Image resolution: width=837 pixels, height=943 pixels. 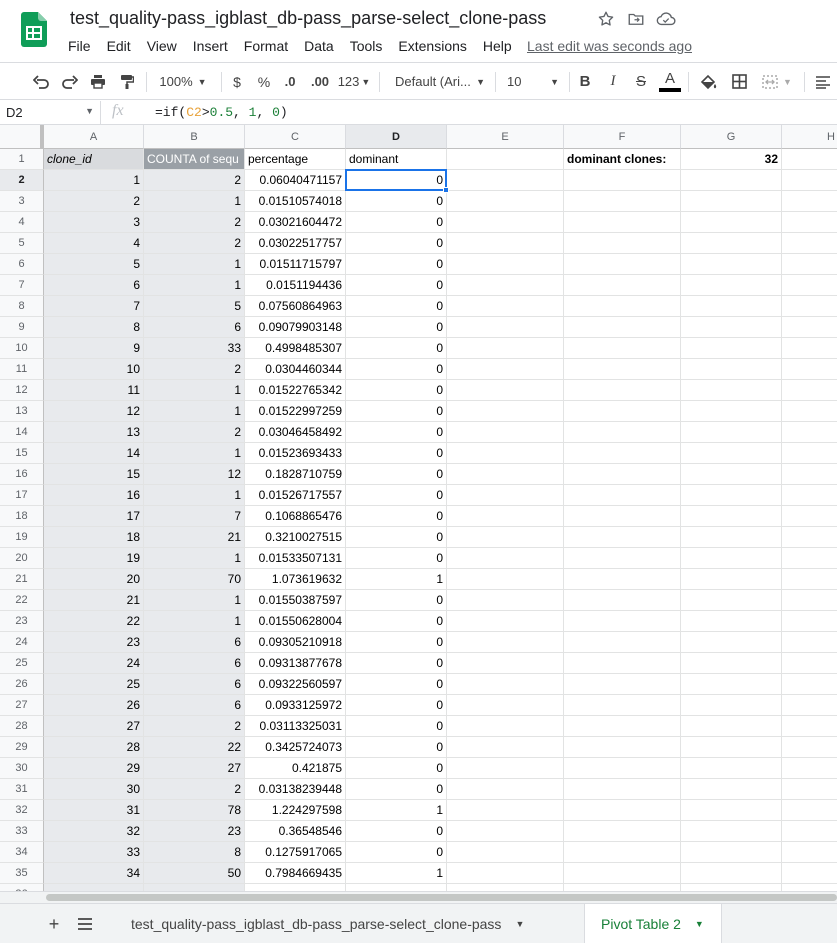 What do you see at coordinates (396, 159) in the screenshot?
I see `header-dominant: dominant` at bounding box center [396, 159].